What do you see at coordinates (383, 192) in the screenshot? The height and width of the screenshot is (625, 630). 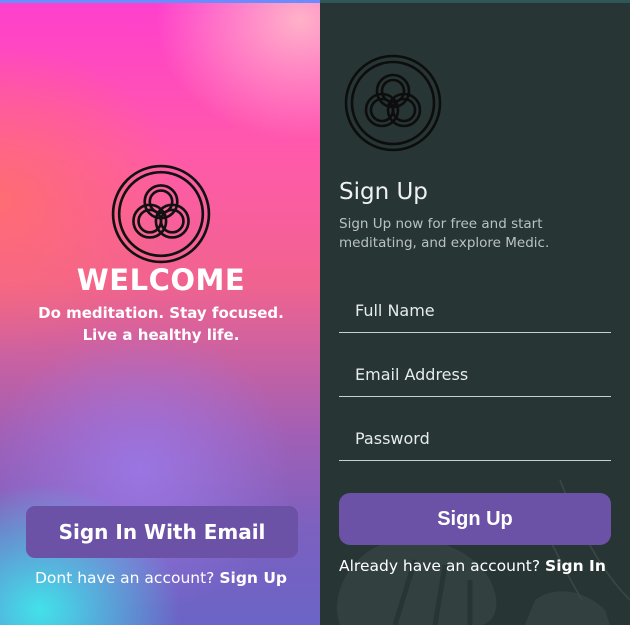 I see `page-title: Sign Up` at bounding box center [383, 192].